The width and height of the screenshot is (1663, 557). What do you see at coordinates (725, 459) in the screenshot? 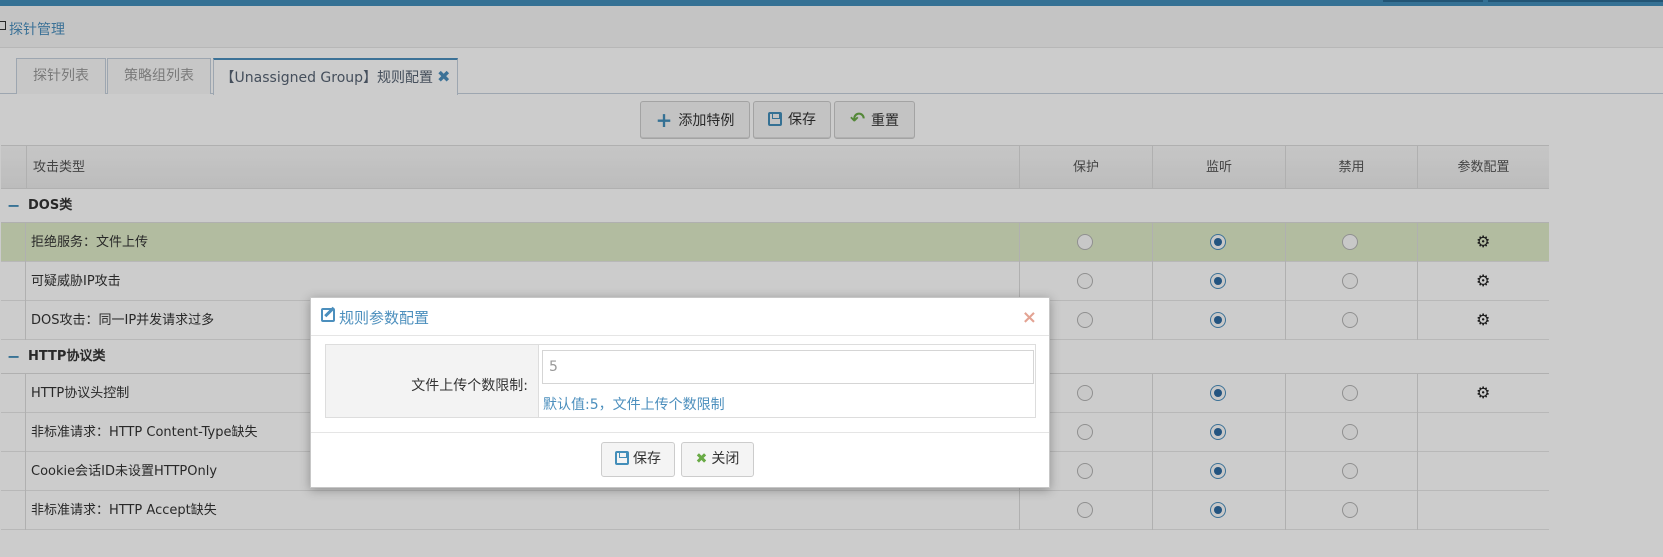
I see `button-label: 关闭` at bounding box center [725, 459].